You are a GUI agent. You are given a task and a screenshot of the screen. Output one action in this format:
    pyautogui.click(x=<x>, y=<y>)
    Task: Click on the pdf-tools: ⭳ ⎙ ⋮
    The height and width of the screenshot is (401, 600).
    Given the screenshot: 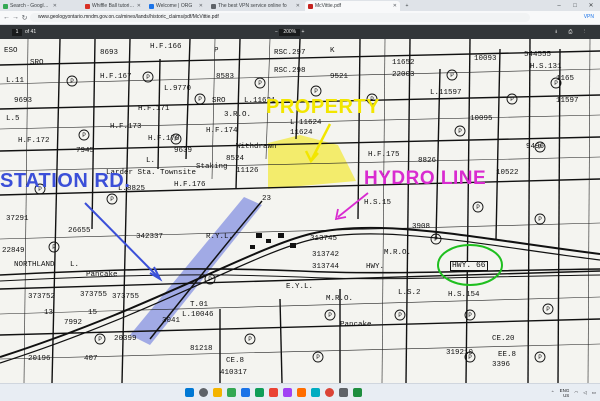 What is the action you would take?
    pyautogui.click(x=572, y=32)
    